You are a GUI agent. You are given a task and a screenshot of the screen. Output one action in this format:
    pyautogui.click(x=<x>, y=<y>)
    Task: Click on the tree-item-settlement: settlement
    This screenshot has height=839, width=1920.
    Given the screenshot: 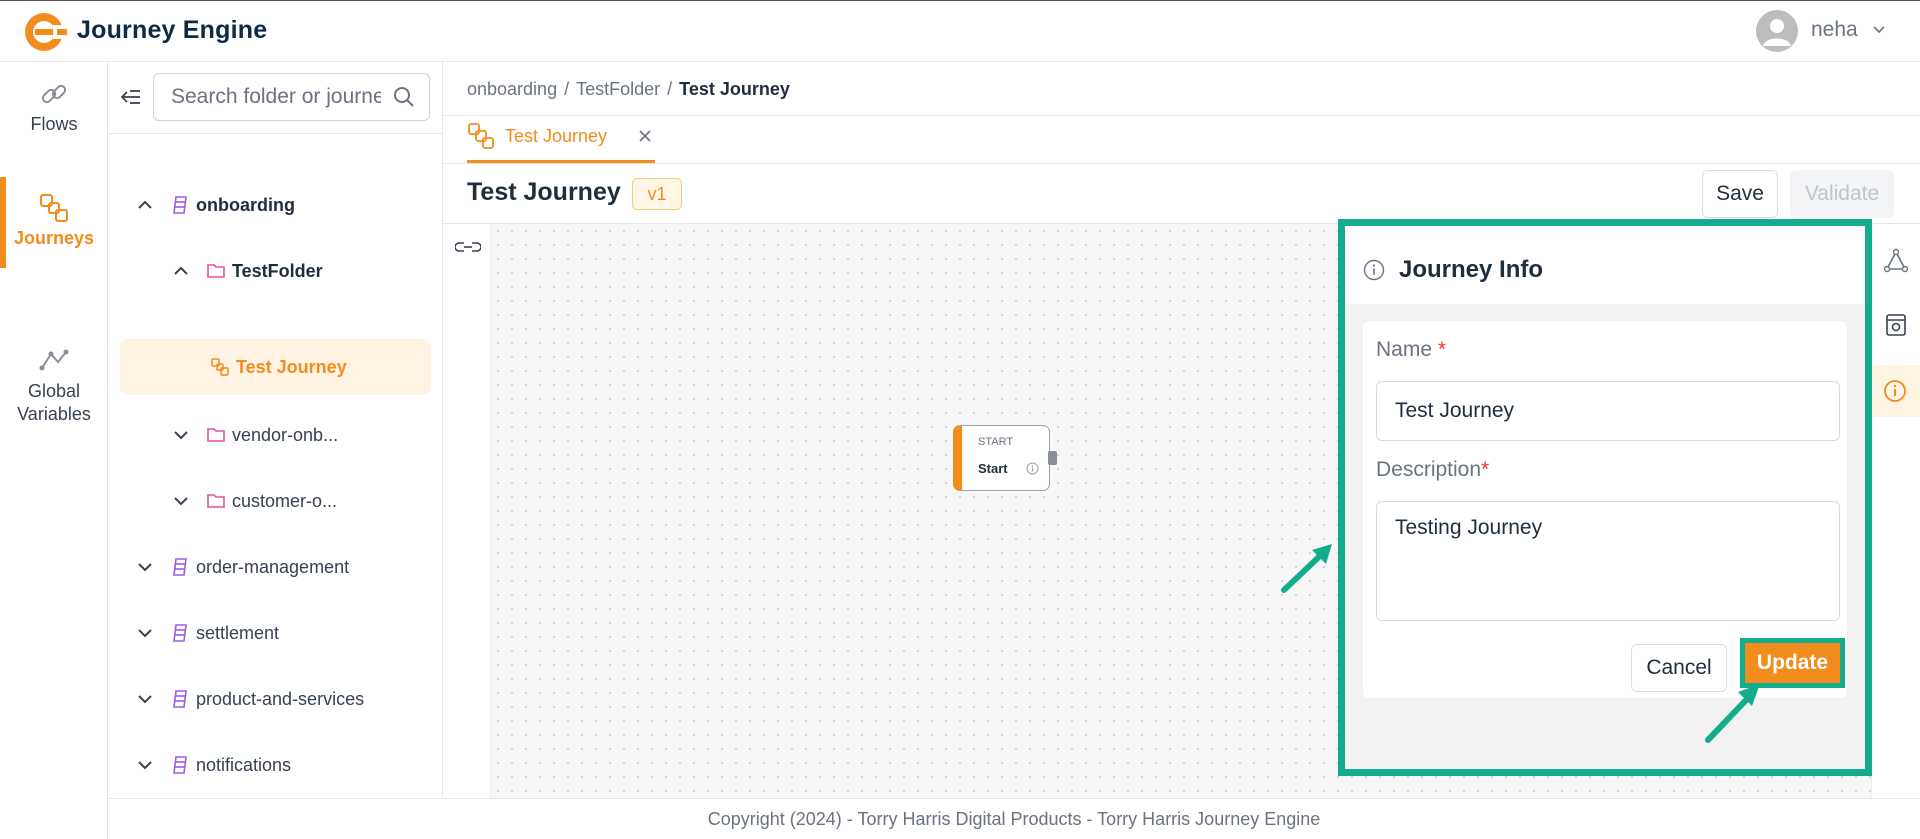 What is the action you would take?
    pyautogui.click(x=284, y=633)
    